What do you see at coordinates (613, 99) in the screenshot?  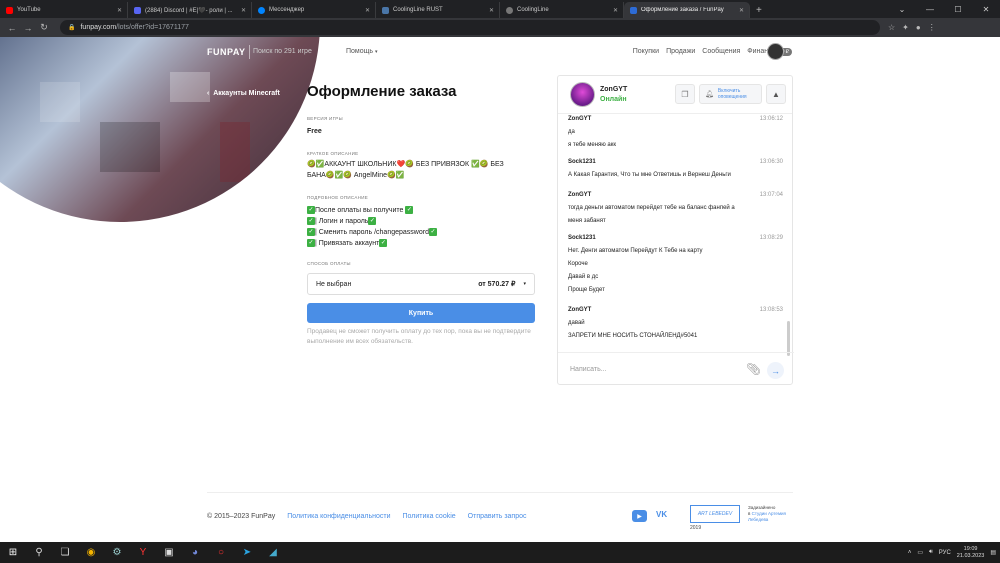 I see `seller-status: Онлайн` at bounding box center [613, 99].